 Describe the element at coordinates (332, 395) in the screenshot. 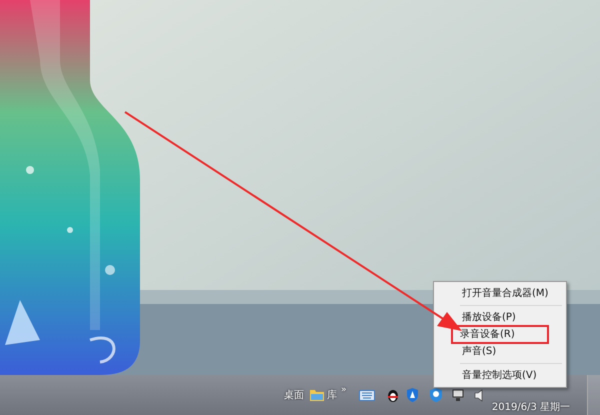

I see `toolbar-label: 库` at that location.